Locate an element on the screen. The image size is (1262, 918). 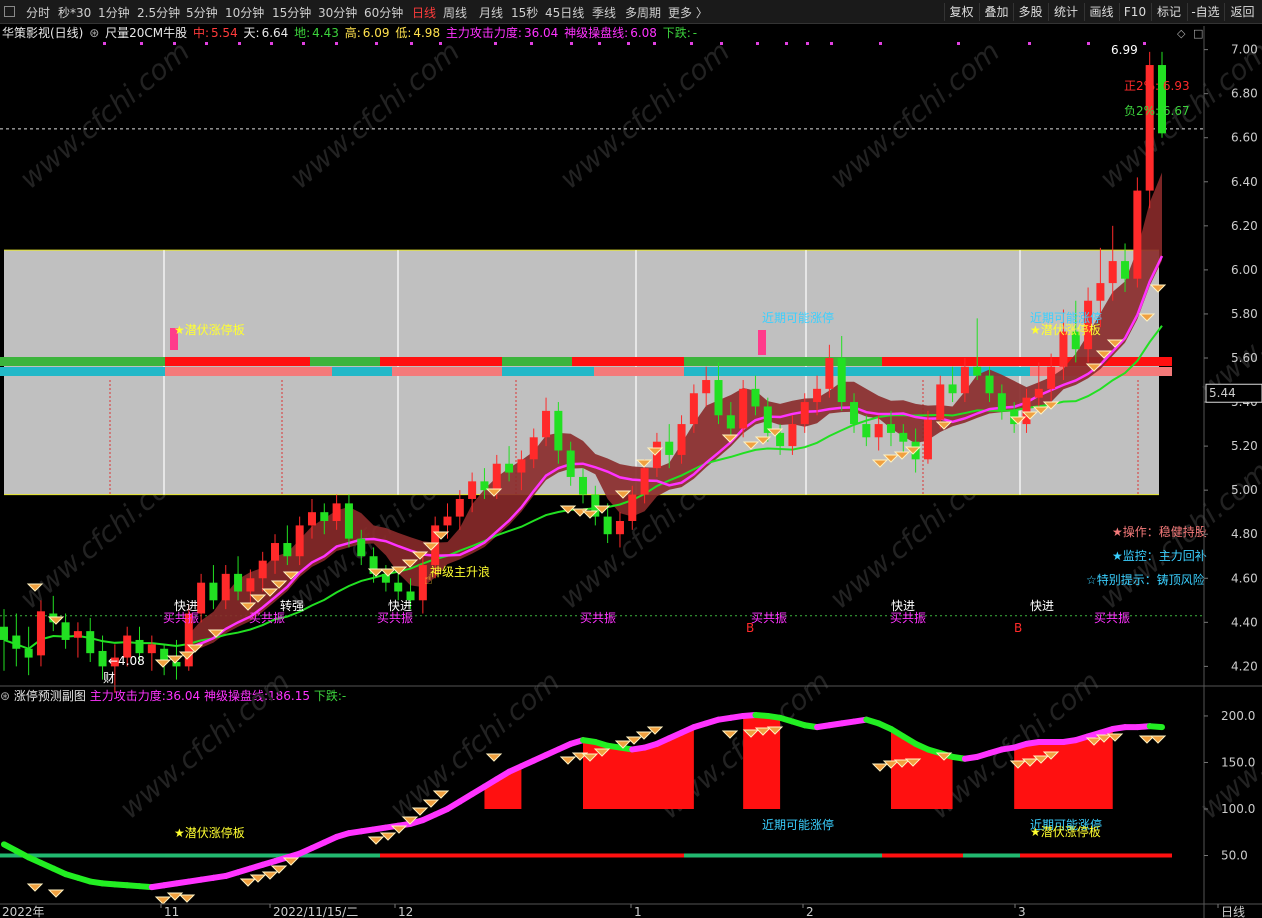
annot-neg2: 负2%: 6.67 is located at coordinates (1157, 111).